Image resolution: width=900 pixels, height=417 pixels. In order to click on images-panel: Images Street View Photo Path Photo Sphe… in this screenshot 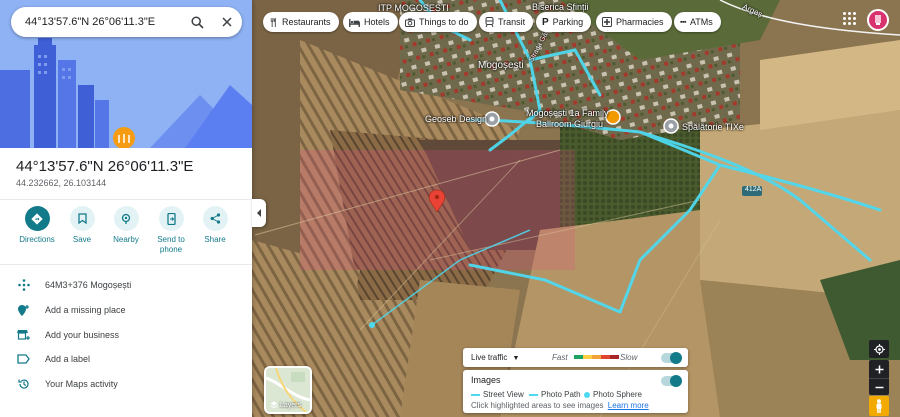, I will do `click(575, 391)`.